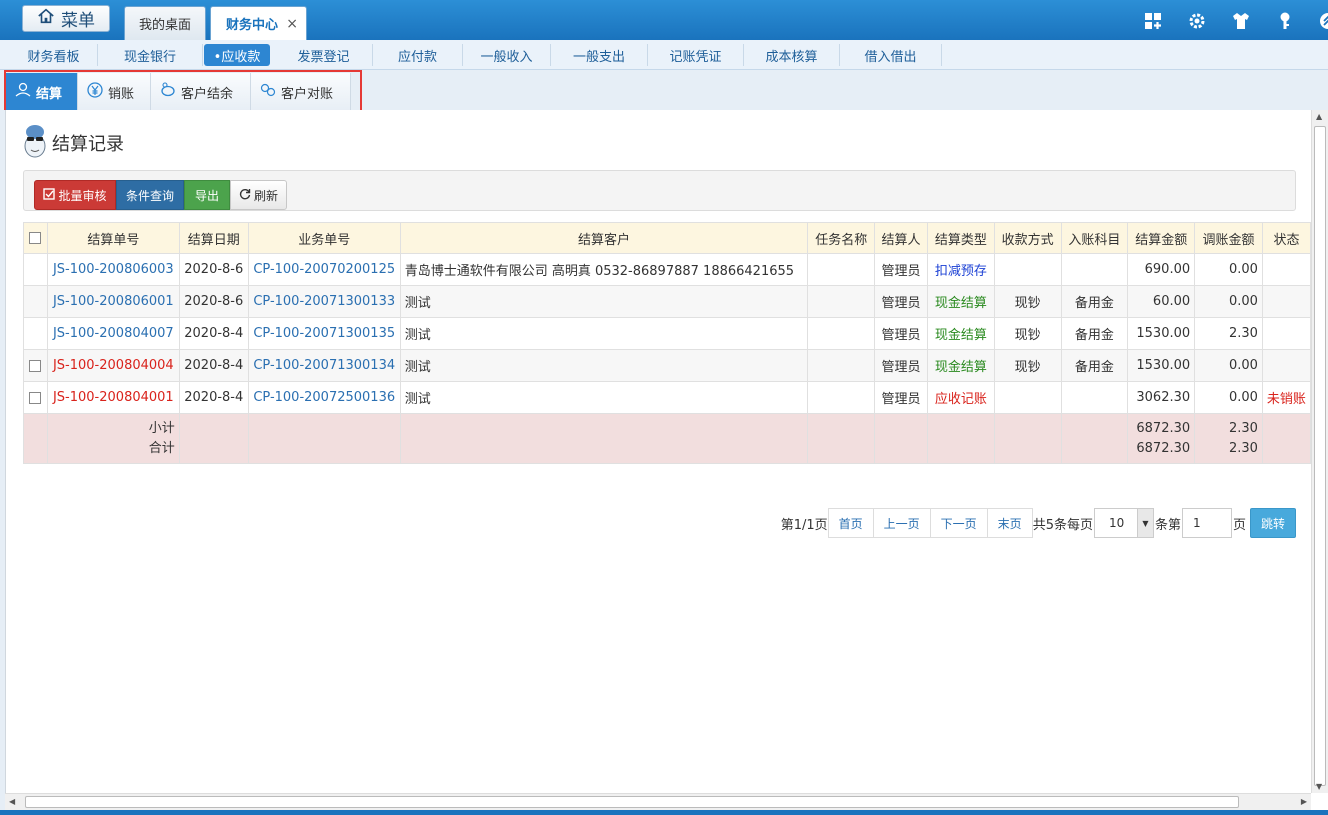 The image size is (1328, 815). I want to click on header-settlement-no: 结算单号, so click(113, 238).